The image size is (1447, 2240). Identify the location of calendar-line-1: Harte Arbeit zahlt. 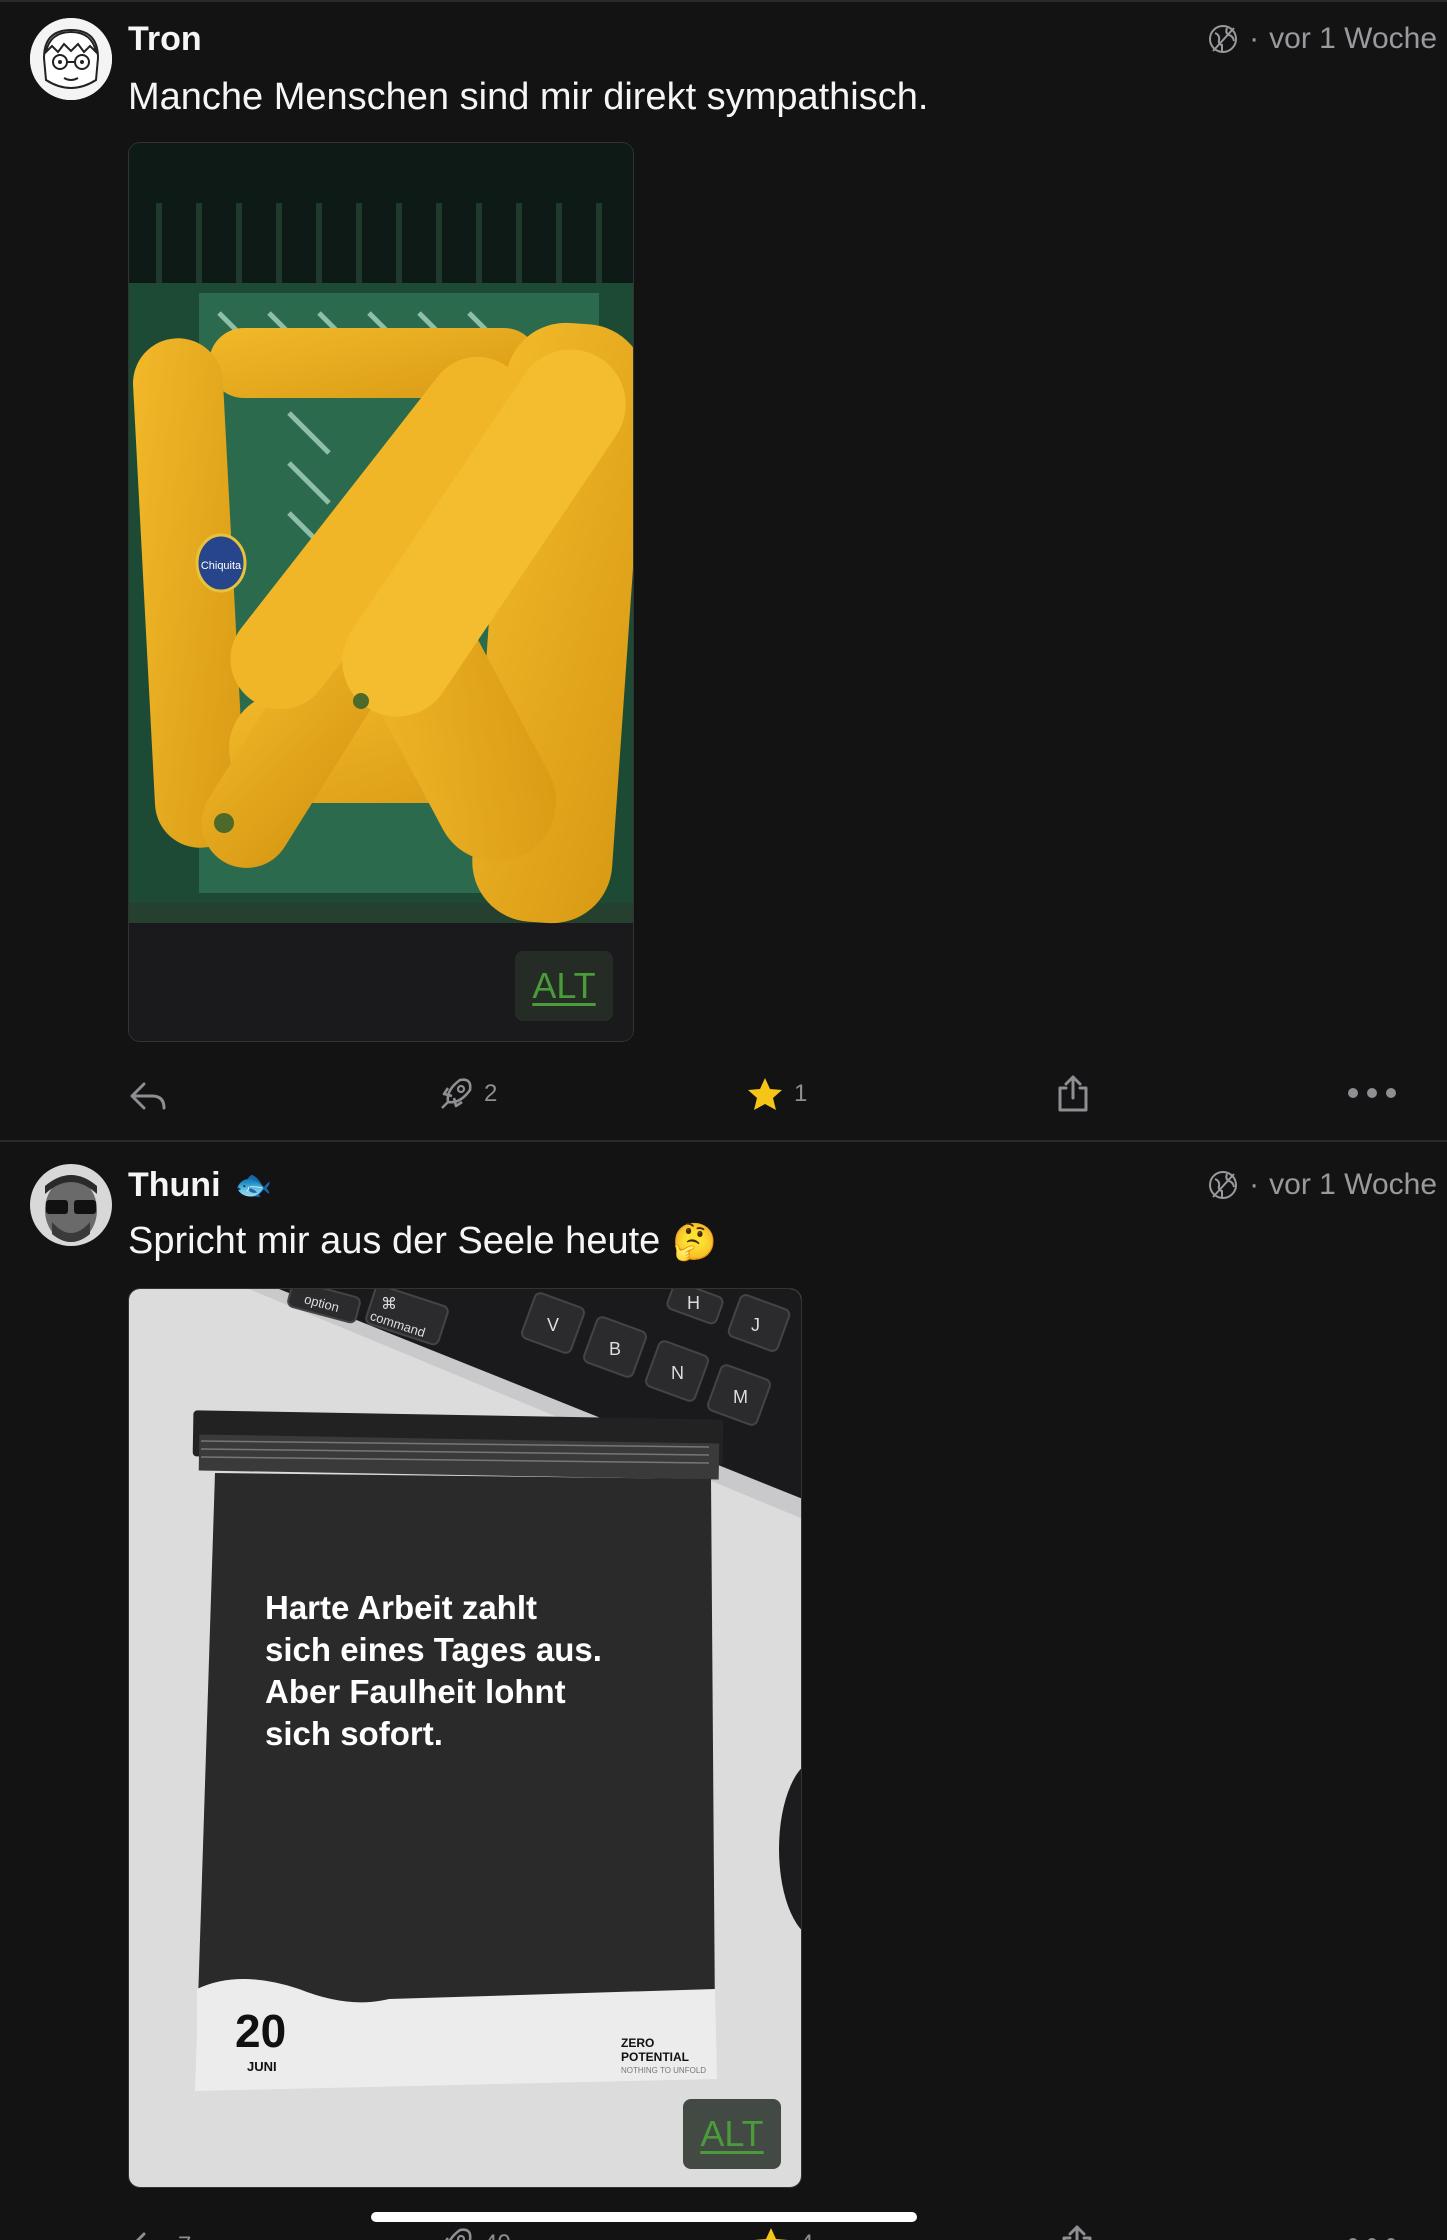
(401, 1607).